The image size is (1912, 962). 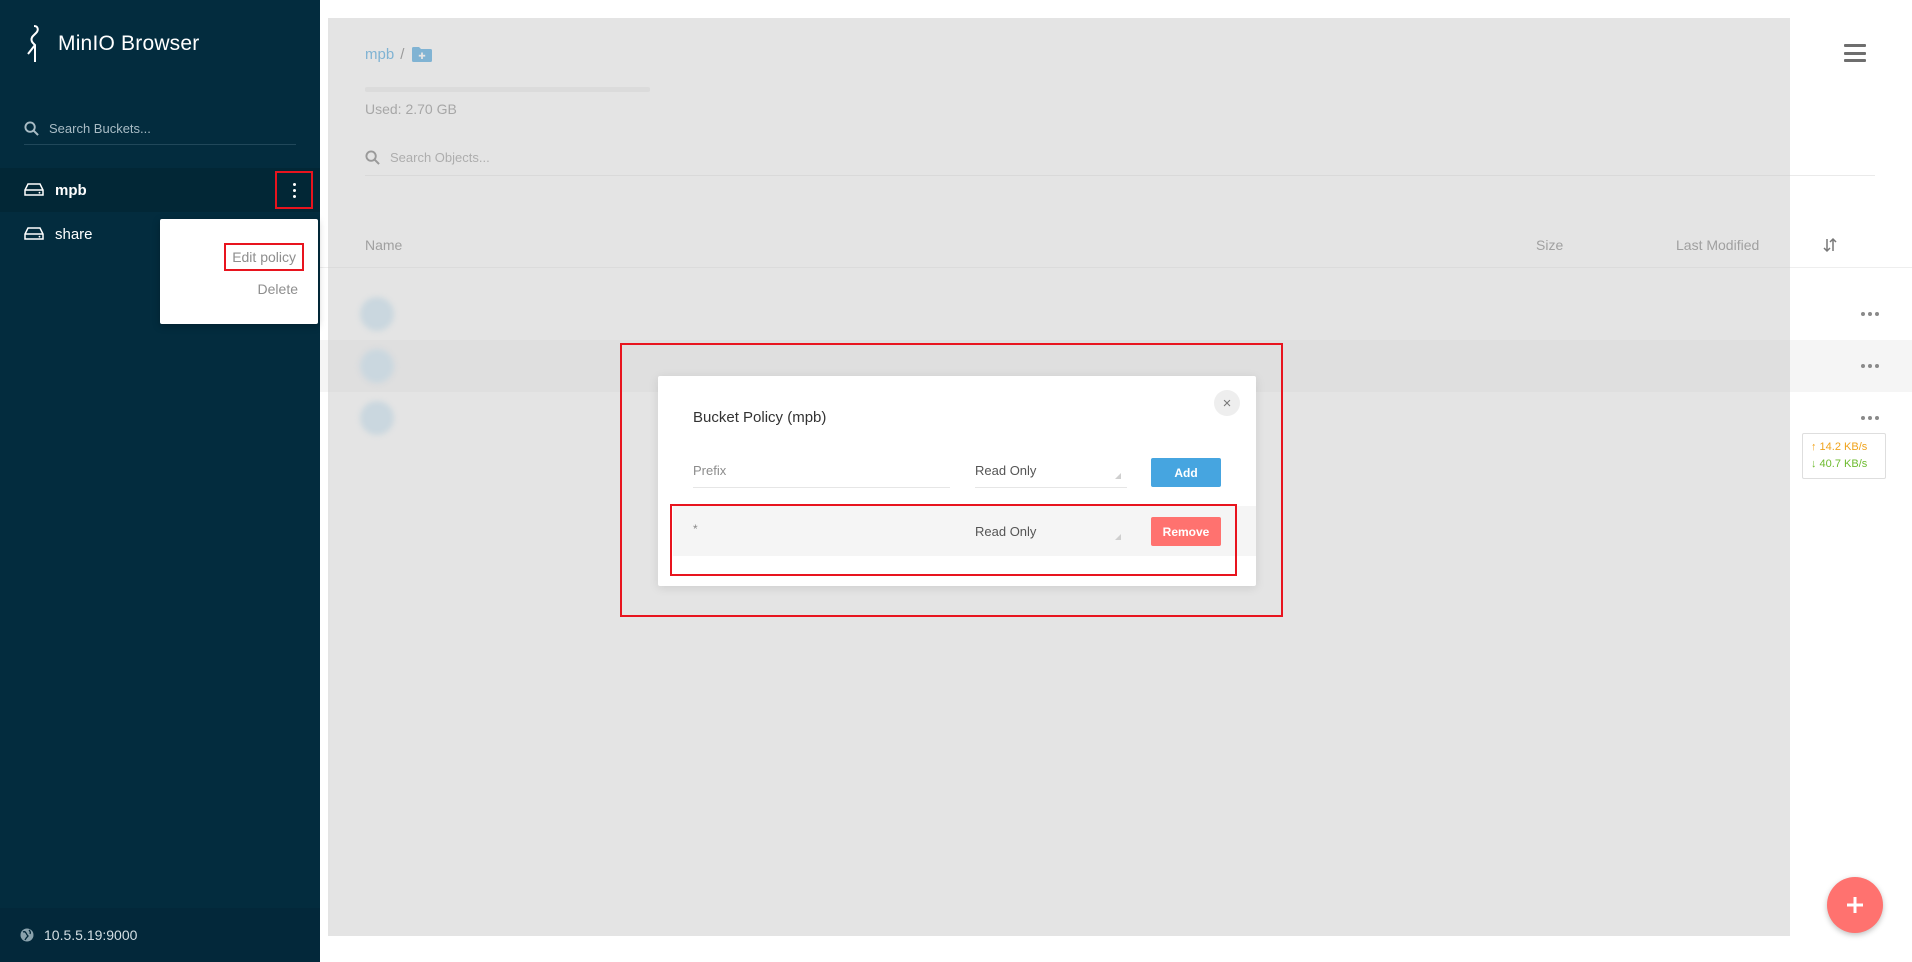 What do you see at coordinates (1830, 245) in the screenshot?
I see `sort-icon` at bounding box center [1830, 245].